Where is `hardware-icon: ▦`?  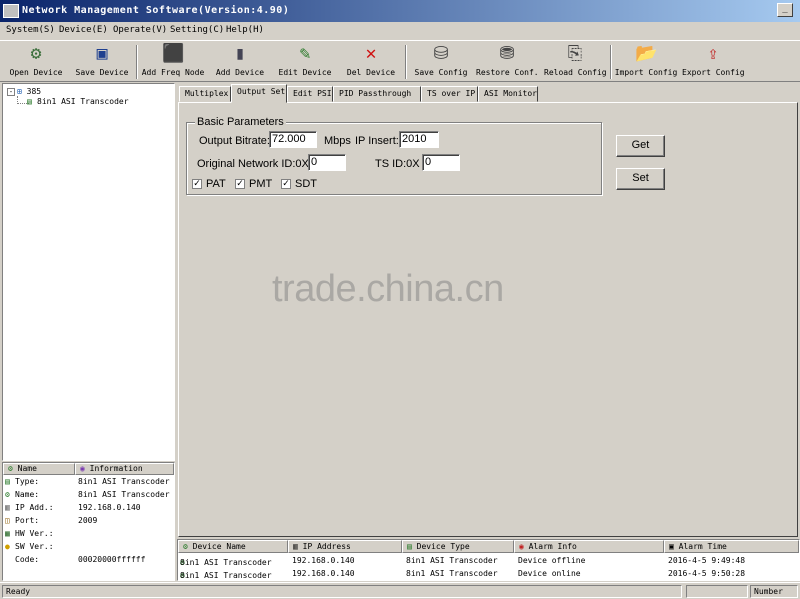
hardware-icon: ▦ is located at coordinates (7, 533).